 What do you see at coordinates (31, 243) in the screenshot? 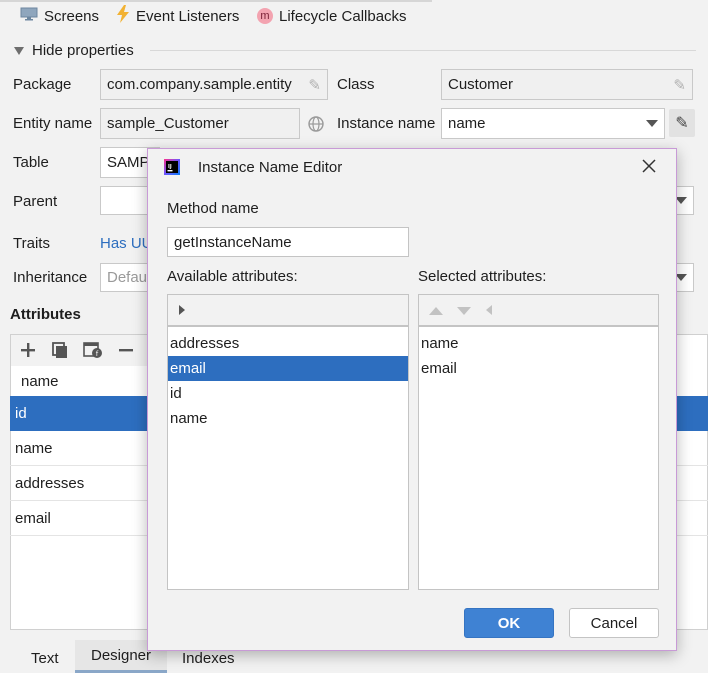
I see `traits-label: Traits` at bounding box center [31, 243].